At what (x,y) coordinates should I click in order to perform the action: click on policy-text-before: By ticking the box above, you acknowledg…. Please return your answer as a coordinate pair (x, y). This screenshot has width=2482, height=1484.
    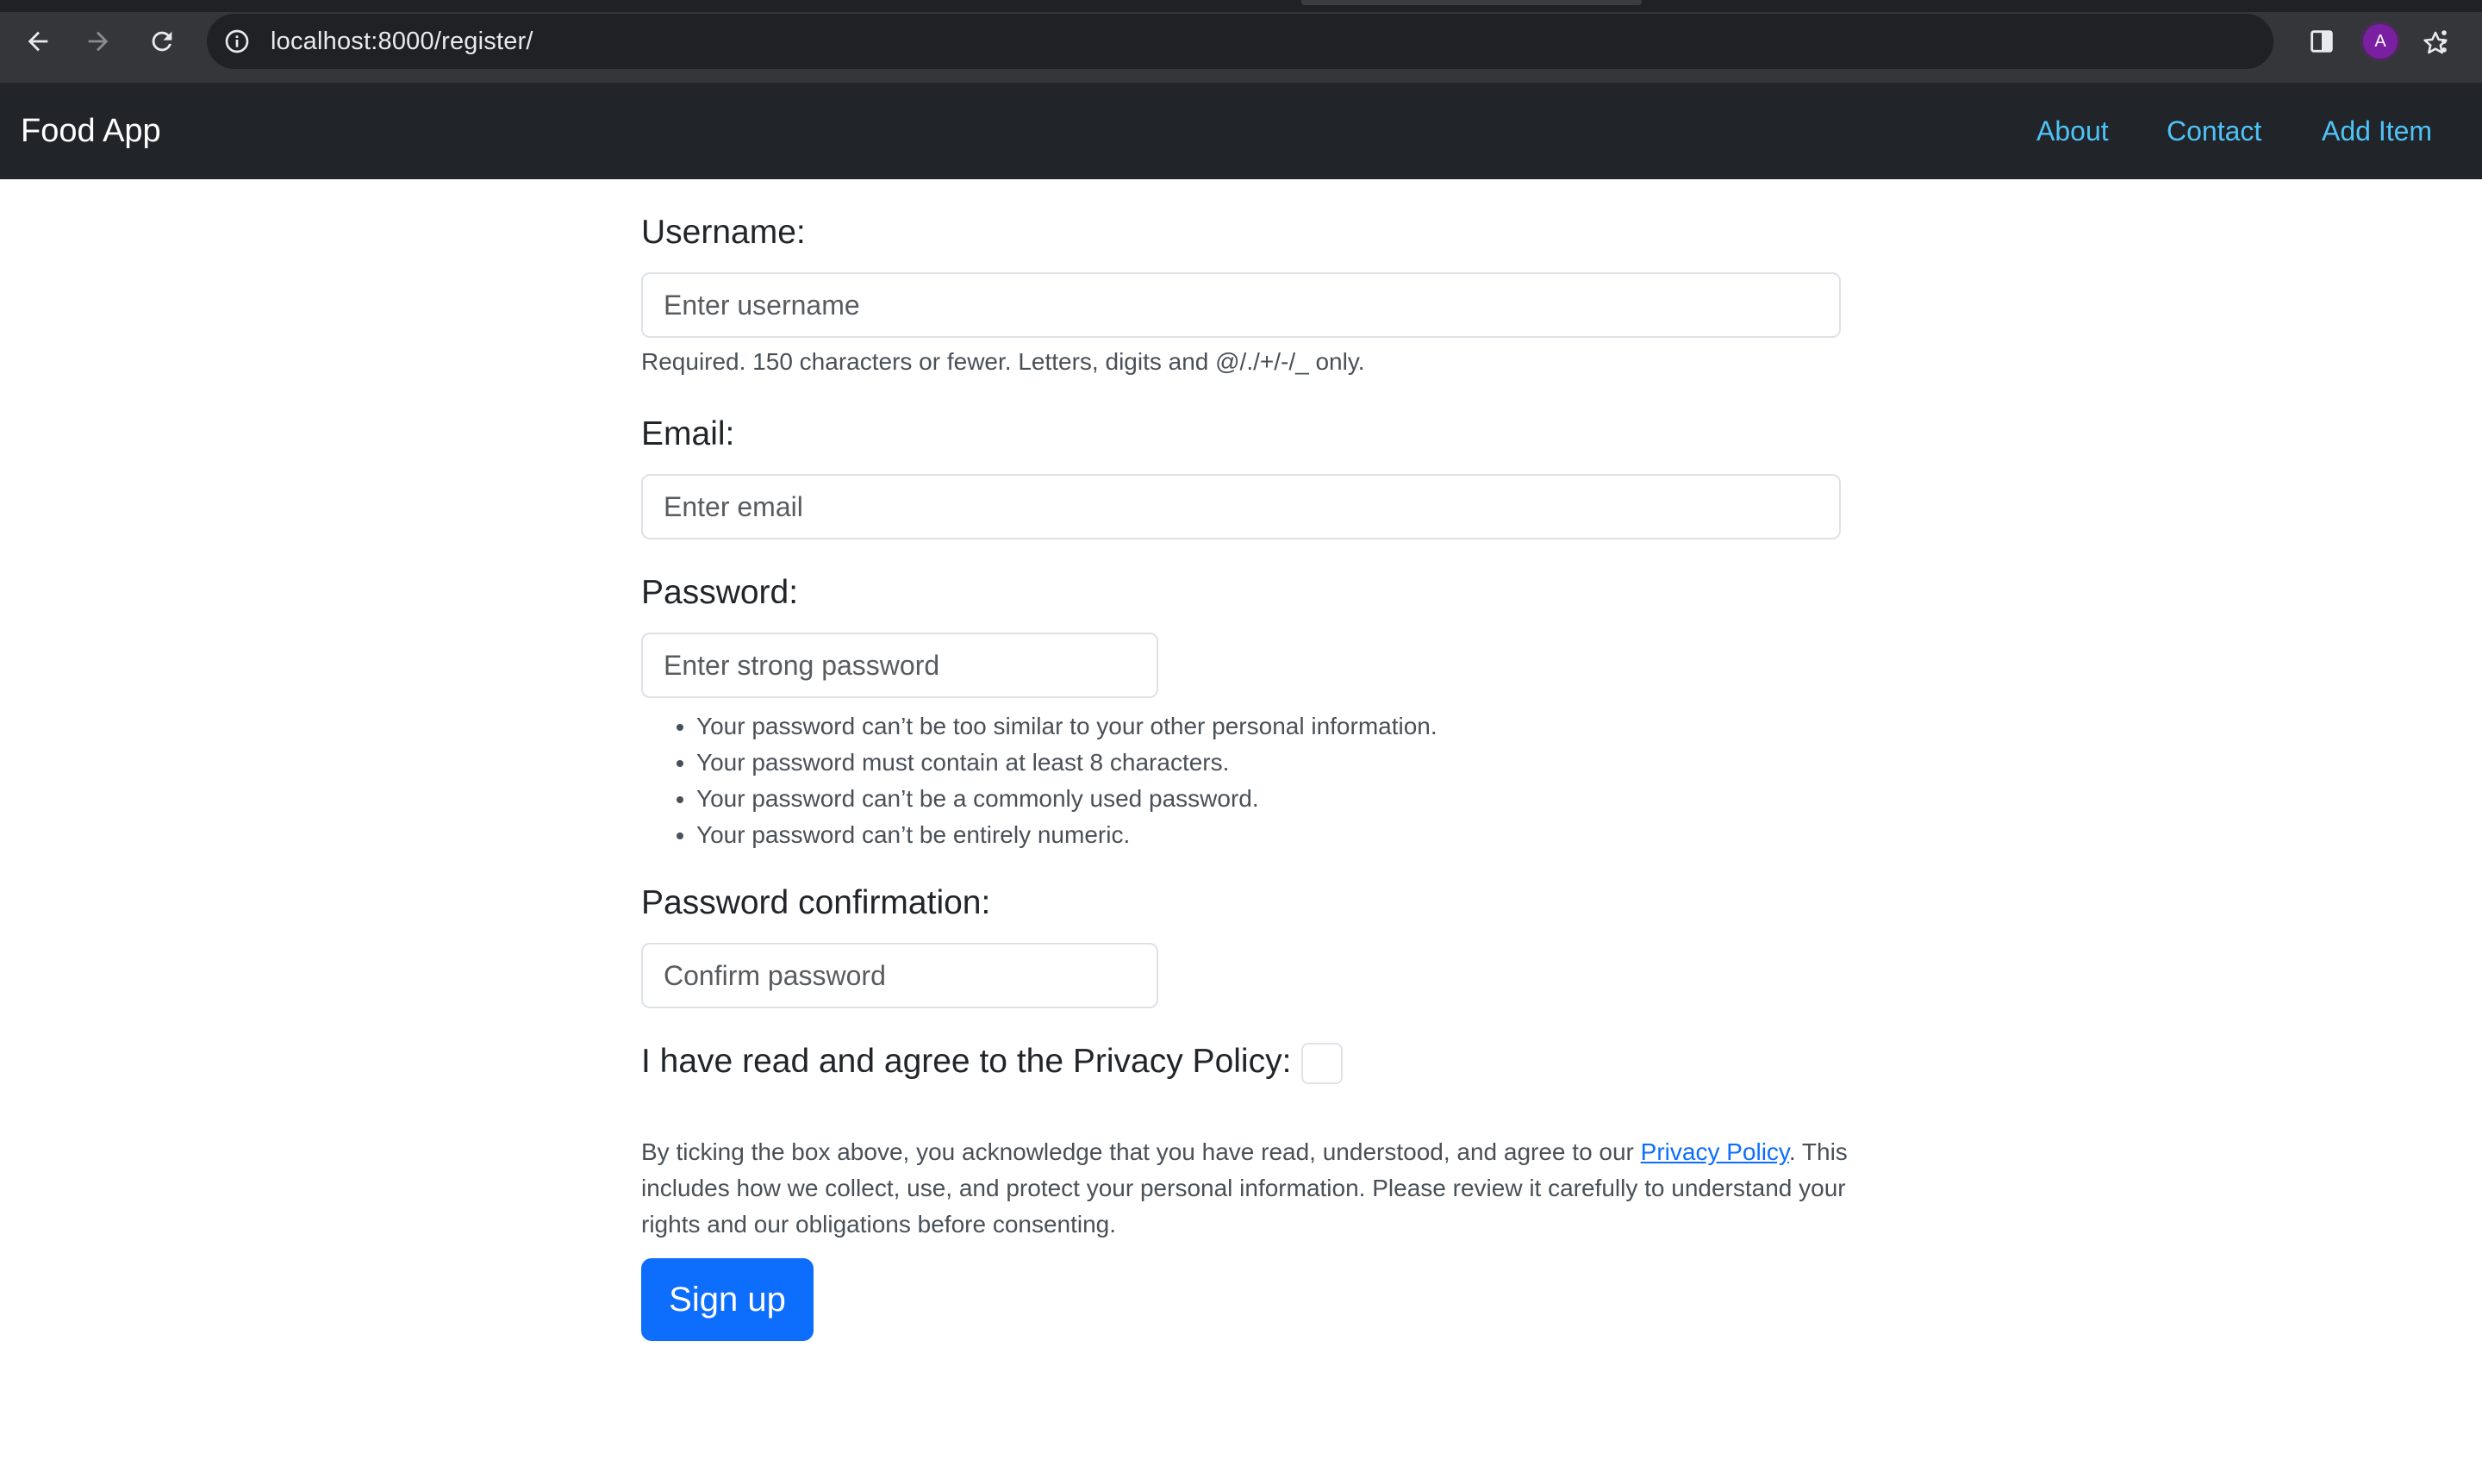
    Looking at the image, I should click on (1141, 1151).